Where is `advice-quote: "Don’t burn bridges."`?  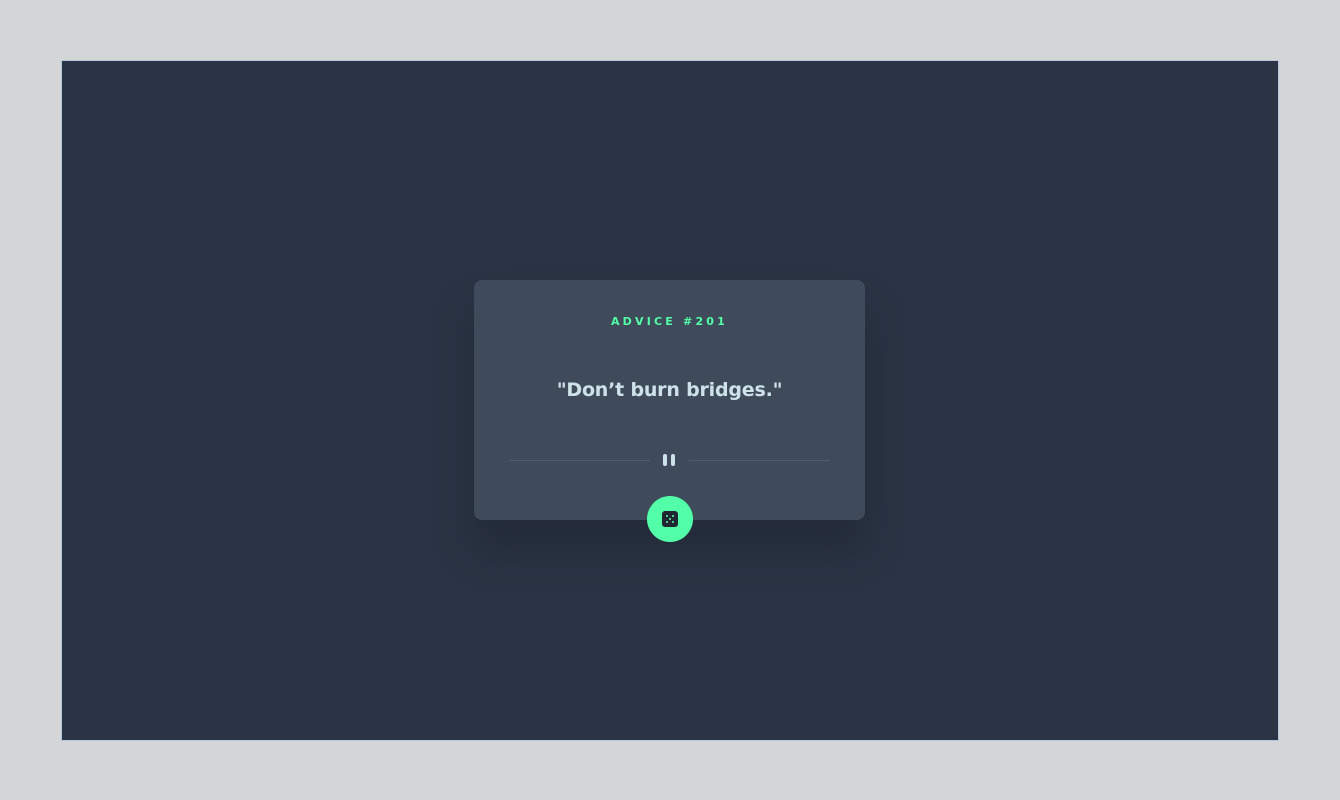
advice-quote: "Don’t burn bridges." is located at coordinates (669, 390).